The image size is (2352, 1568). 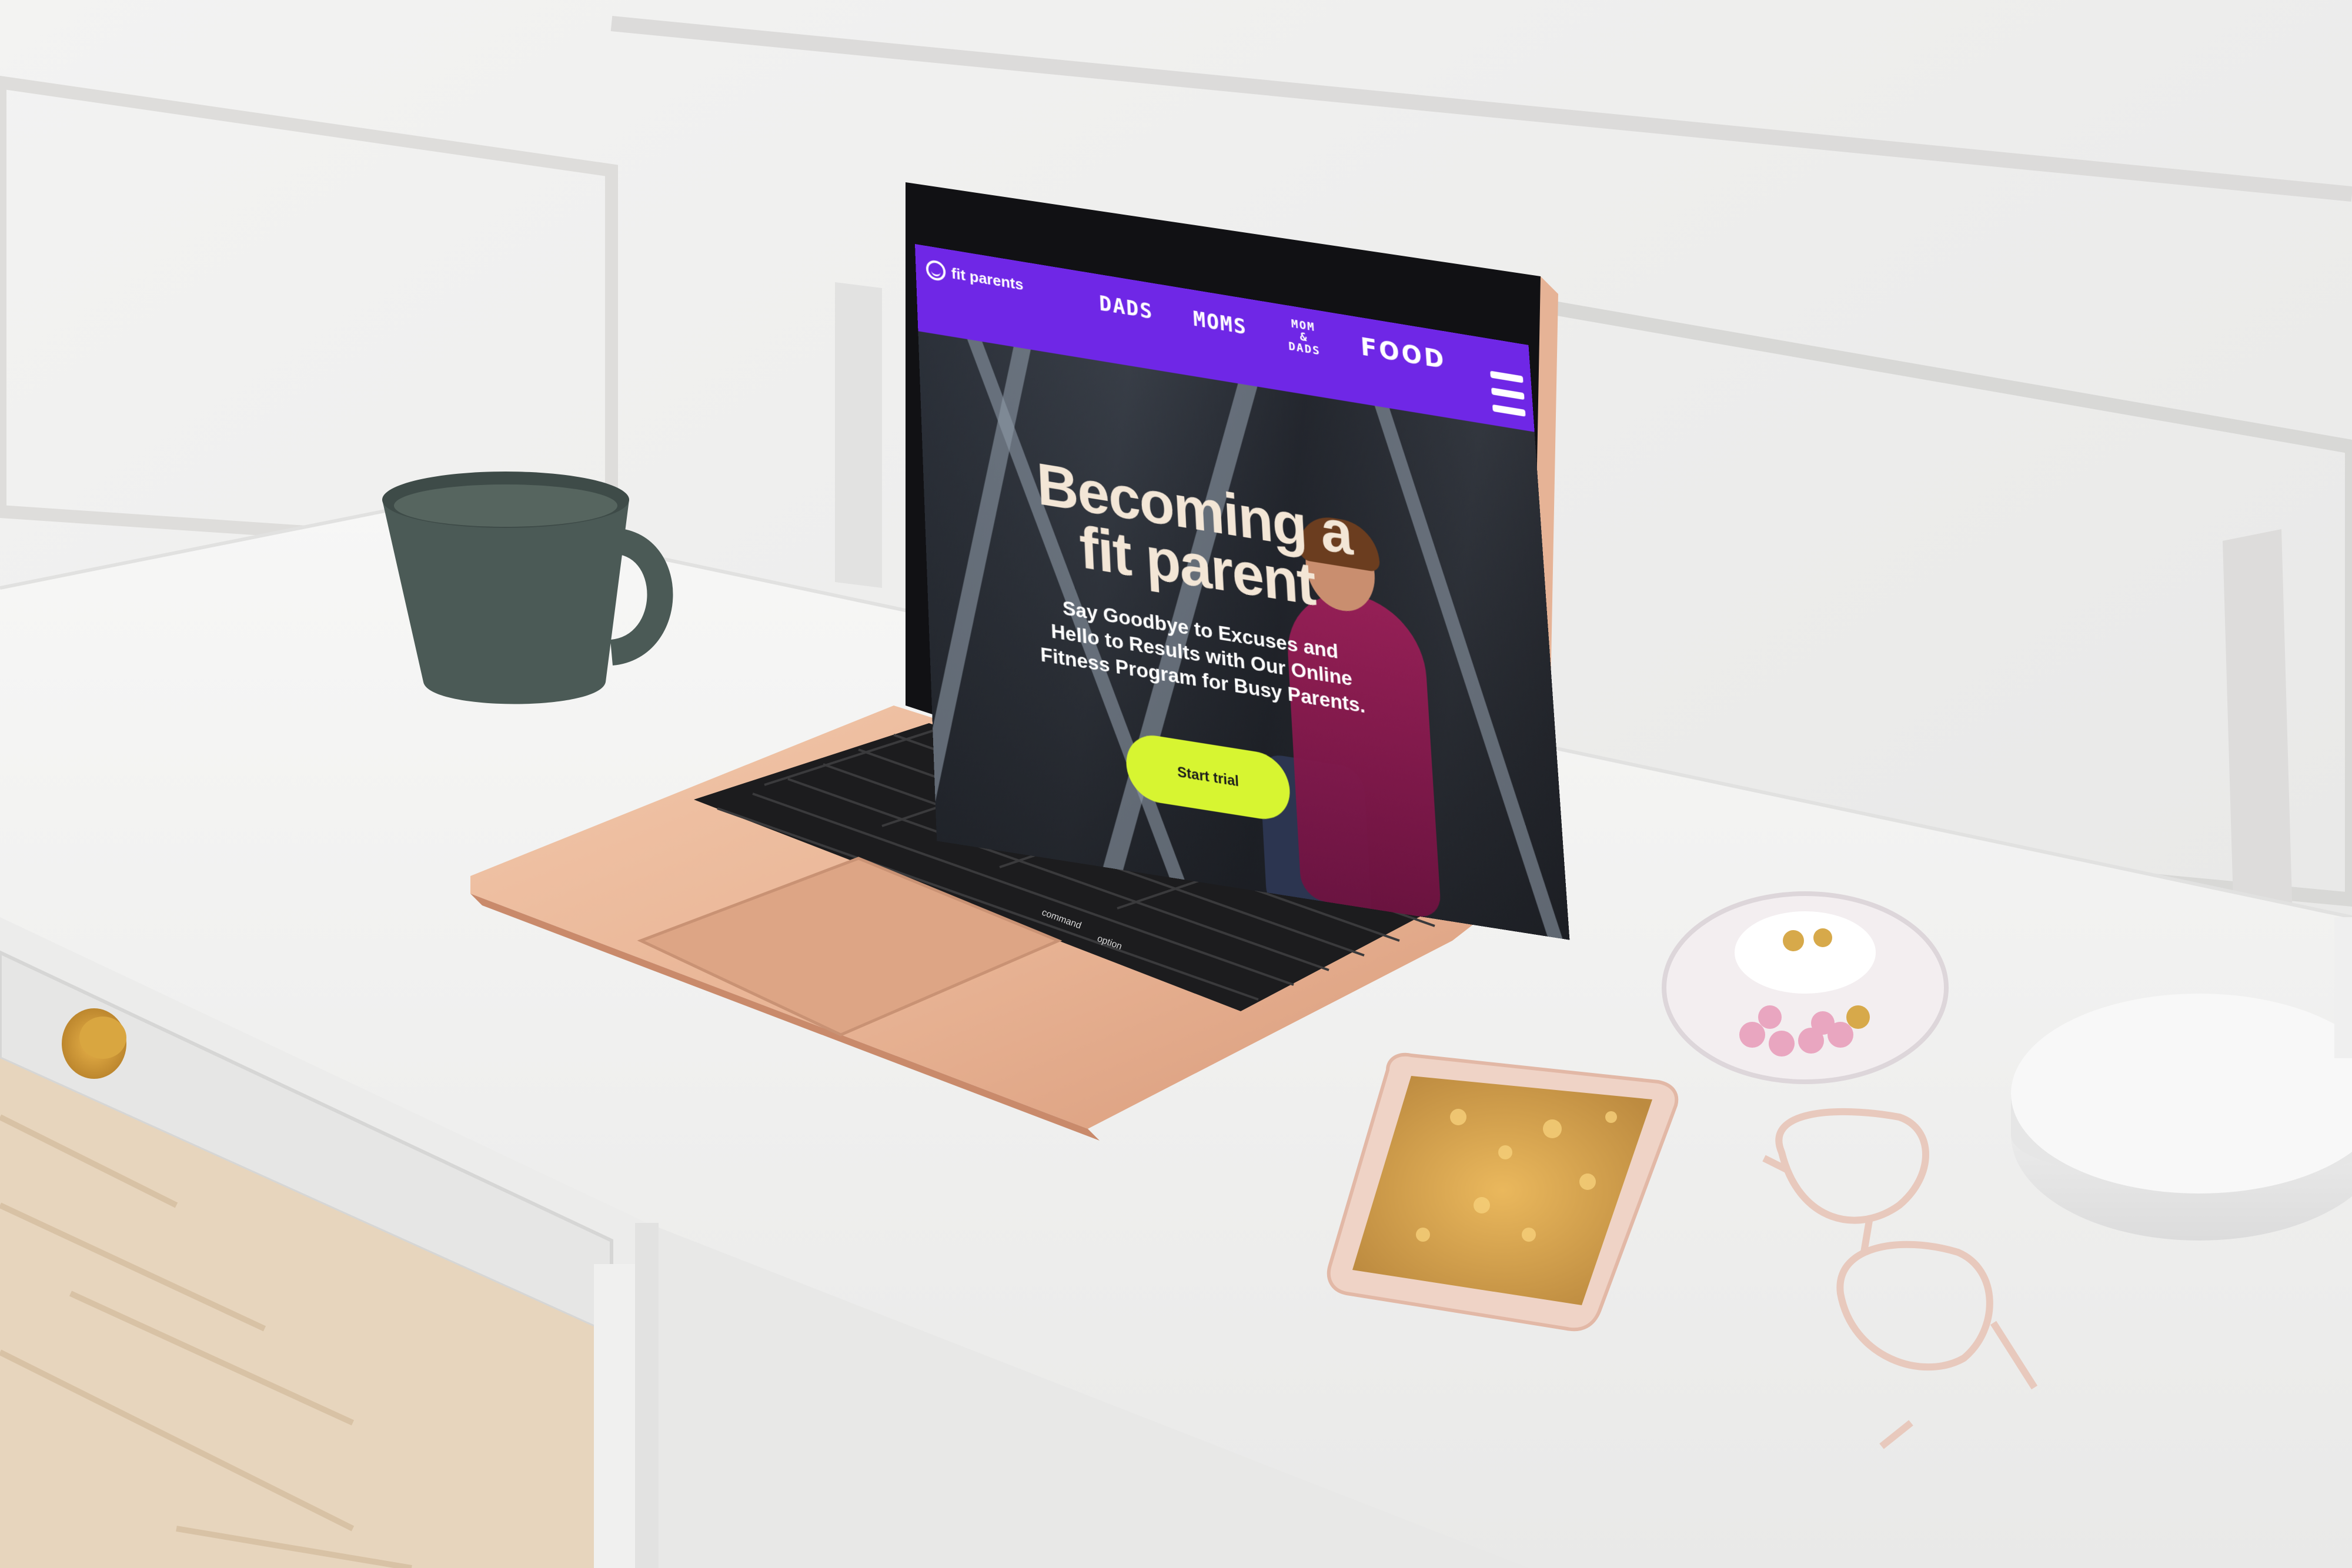 What do you see at coordinates (1402, 353) in the screenshot?
I see `nav-food: FOOD` at bounding box center [1402, 353].